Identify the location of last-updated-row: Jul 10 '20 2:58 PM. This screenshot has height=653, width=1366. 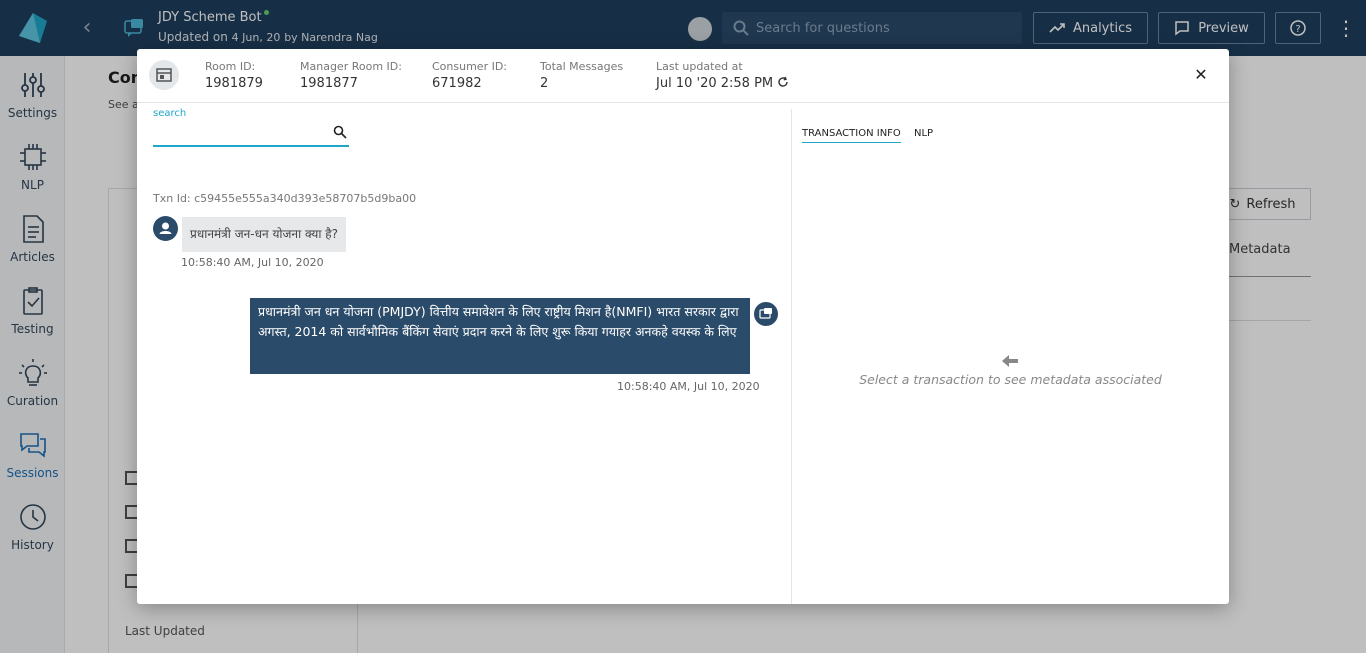
(722, 83).